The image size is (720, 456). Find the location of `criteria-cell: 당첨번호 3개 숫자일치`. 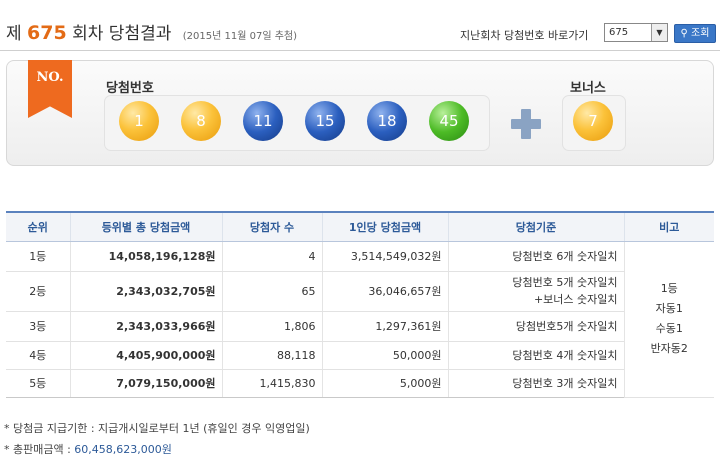

criteria-cell: 당첨번호 3개 숫자일치 is located at coordinates (535, 383).